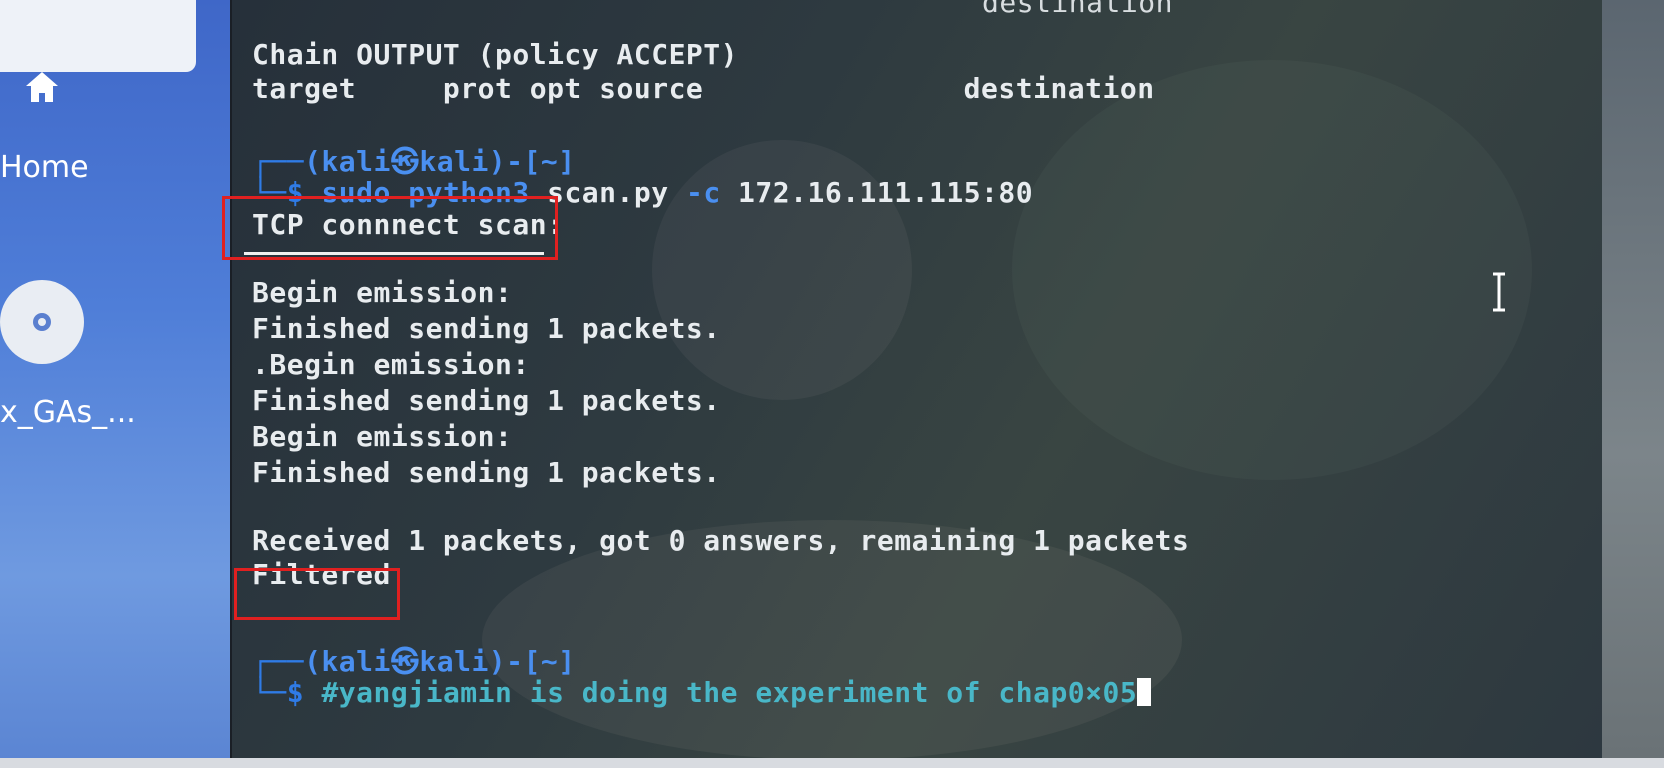 This screenshot has width=1664, height=768. What do you see at coordinates (1144, 692) in the screenshot?
I see `text-cursor` at bounding box center [1144, 692].